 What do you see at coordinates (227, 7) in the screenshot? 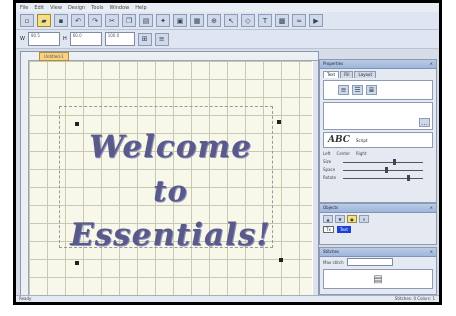
I see `menu-bar: File Edit View Design Tools Window Help` at bounding box center [227, 7].